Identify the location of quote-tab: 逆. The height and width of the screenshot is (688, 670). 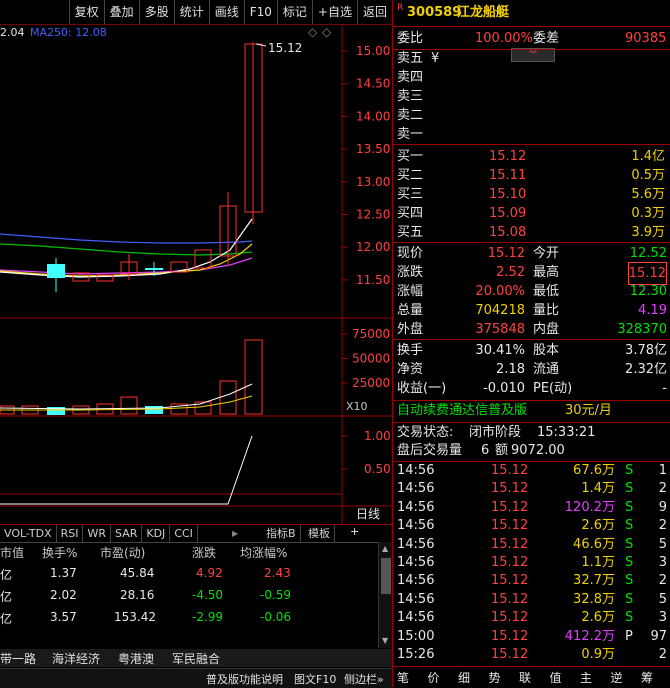
(617, 677).